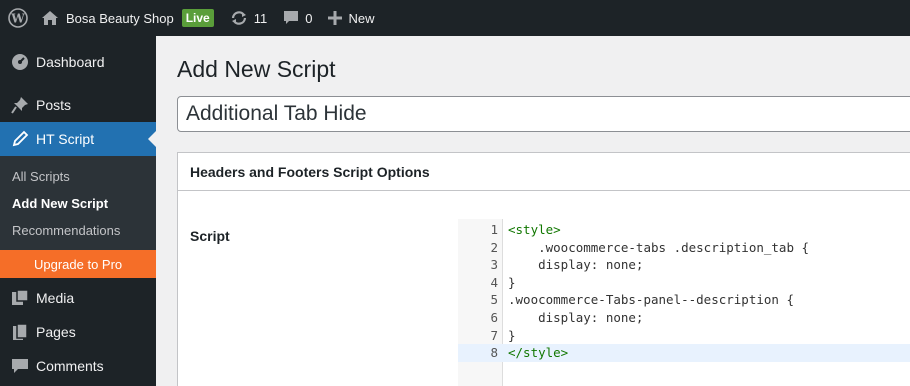 This screenshot has width=910, height=386. What do you see at coordinates (494, 282) in the screenshot?
I see `line-number: 4` at bounding box center [494, 282].